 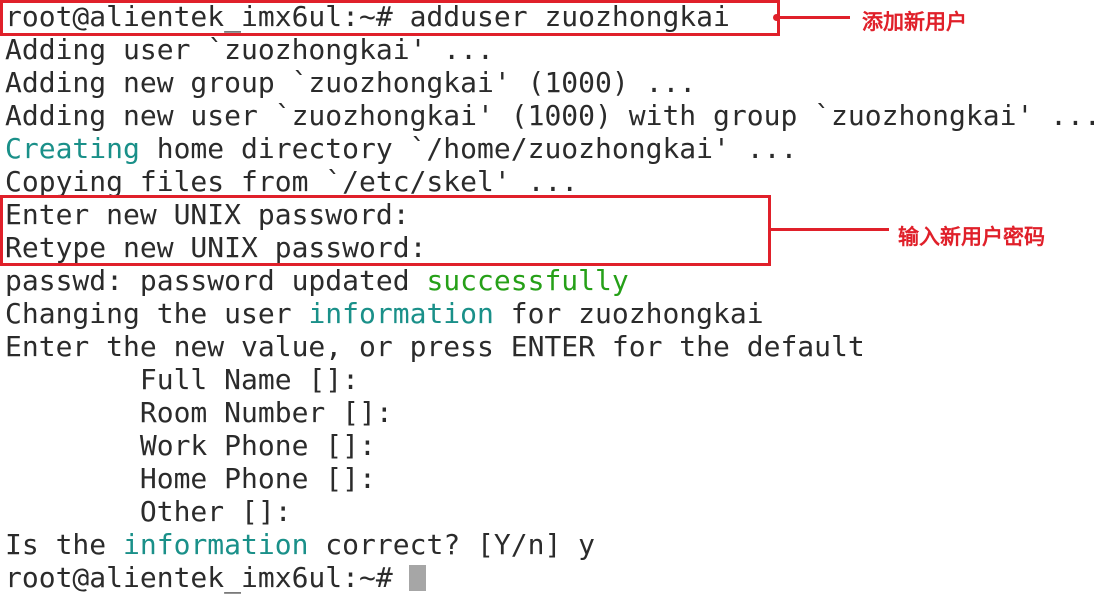 What do you see at coordinates (182, 379) in the screenshot?
I see `terminal-text-segment: Full Name []:` at bounding box center [182, 379].